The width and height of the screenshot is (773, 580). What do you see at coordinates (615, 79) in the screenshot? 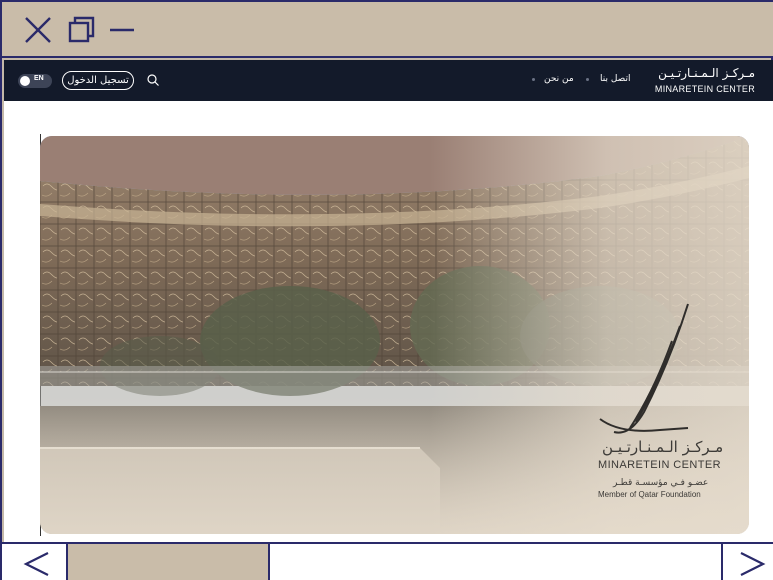
I see `nav-contact-link: اتصل بنا` at bounding box center [615, 79].